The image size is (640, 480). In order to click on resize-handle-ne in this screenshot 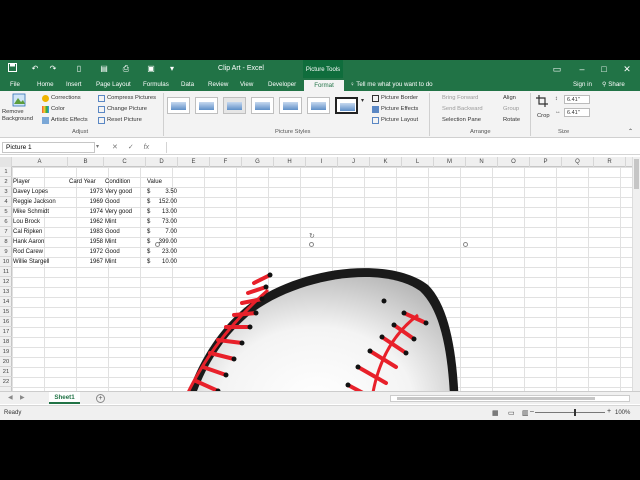, I will do `click(465, 244)`.